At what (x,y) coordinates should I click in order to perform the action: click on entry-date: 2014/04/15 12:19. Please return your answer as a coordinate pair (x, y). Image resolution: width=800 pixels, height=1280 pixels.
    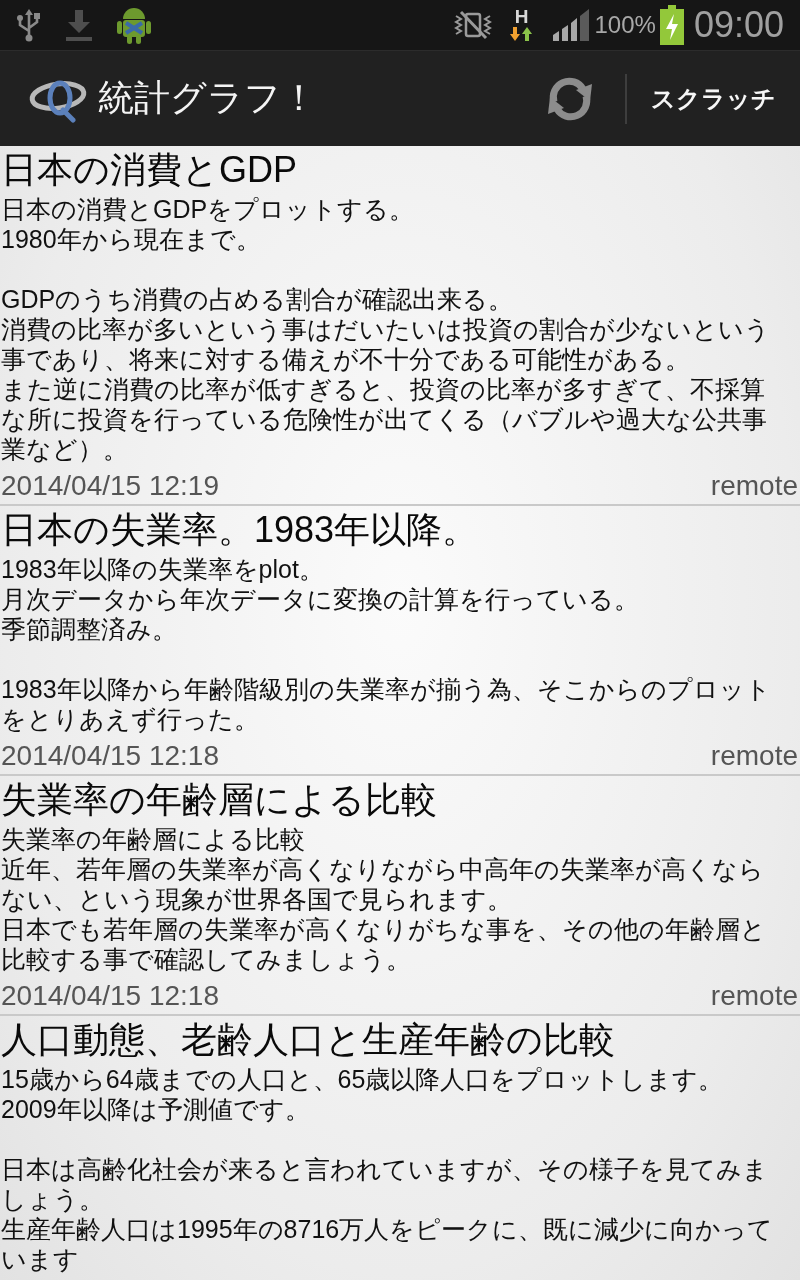
    Looking at the image, I should click on (110, 486).